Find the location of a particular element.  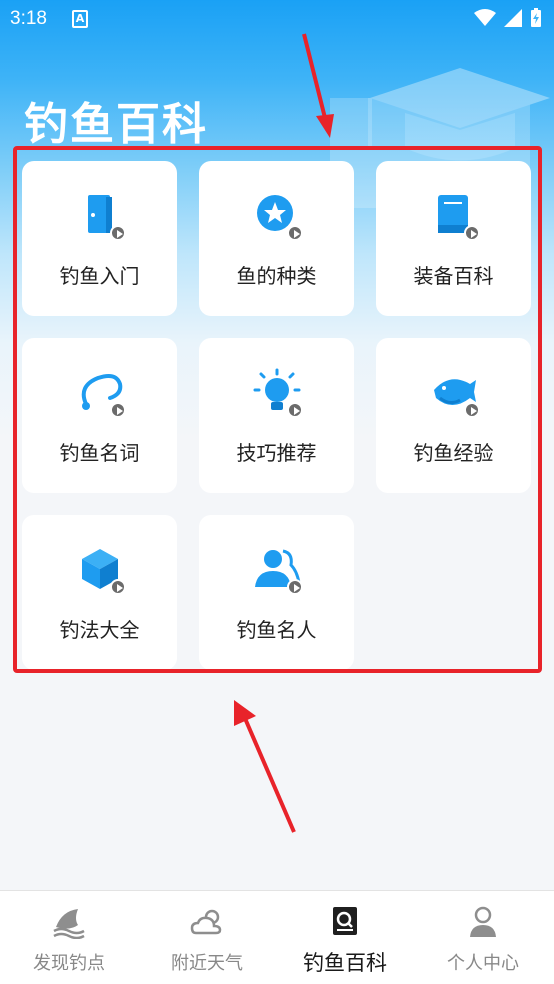

fishing-hook-icon is located at coordinates (101, 393).